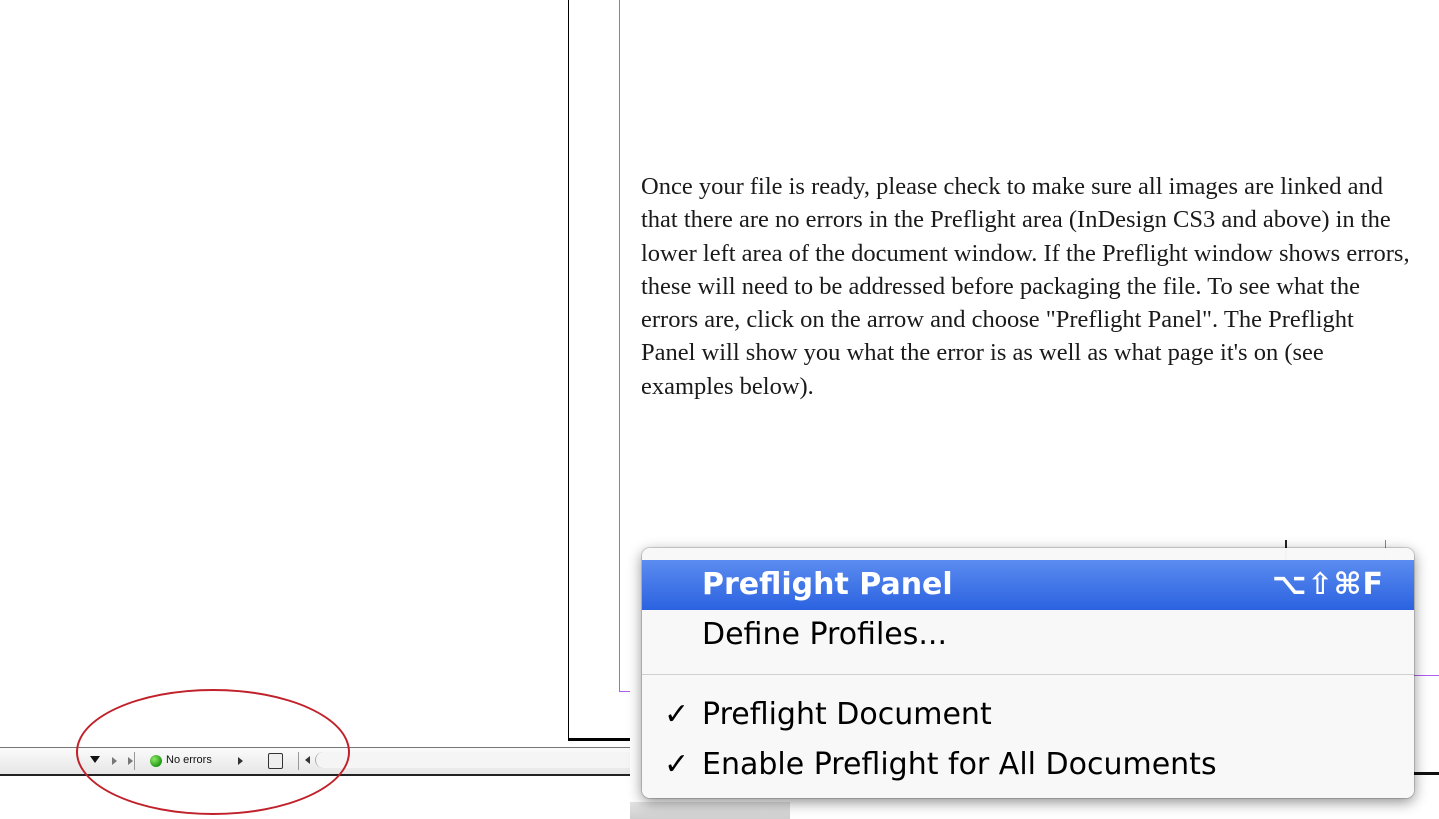 Image resolution: width=1439 pixels, height=819 pixels. I want to click on highlight-ellipse, so click(213, 752).